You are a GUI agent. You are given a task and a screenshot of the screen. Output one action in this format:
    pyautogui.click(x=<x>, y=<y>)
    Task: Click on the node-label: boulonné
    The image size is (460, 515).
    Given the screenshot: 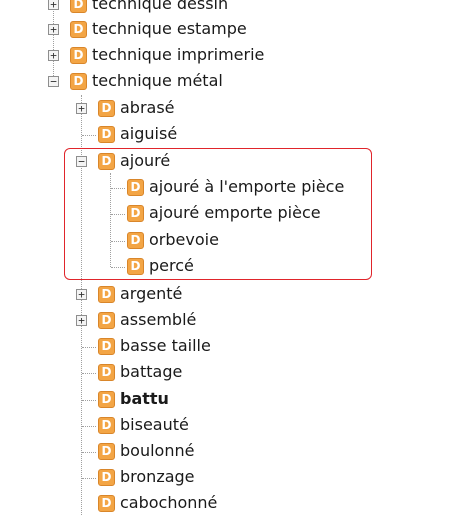 What is the action you would take?
    pyautogui.click(x=157, y=451)
    